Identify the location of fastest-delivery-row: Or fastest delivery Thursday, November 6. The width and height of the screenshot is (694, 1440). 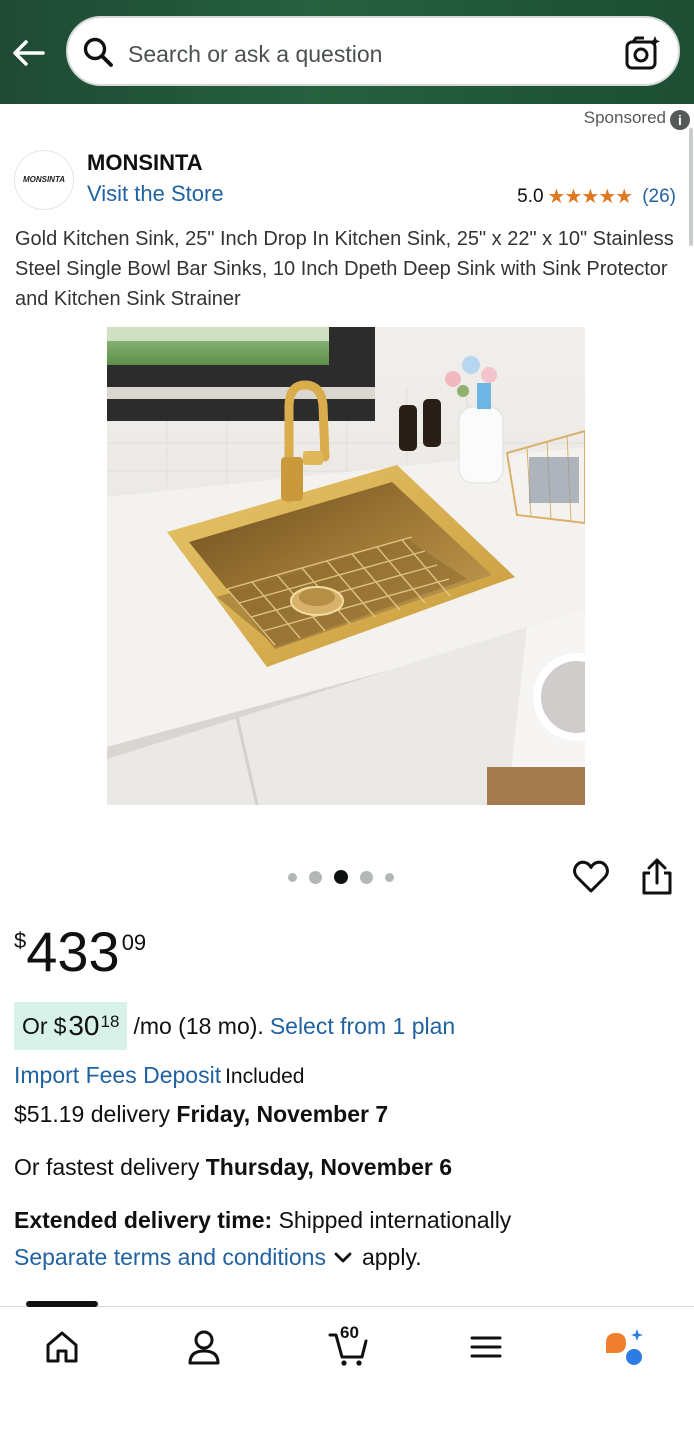
(233, 1167).